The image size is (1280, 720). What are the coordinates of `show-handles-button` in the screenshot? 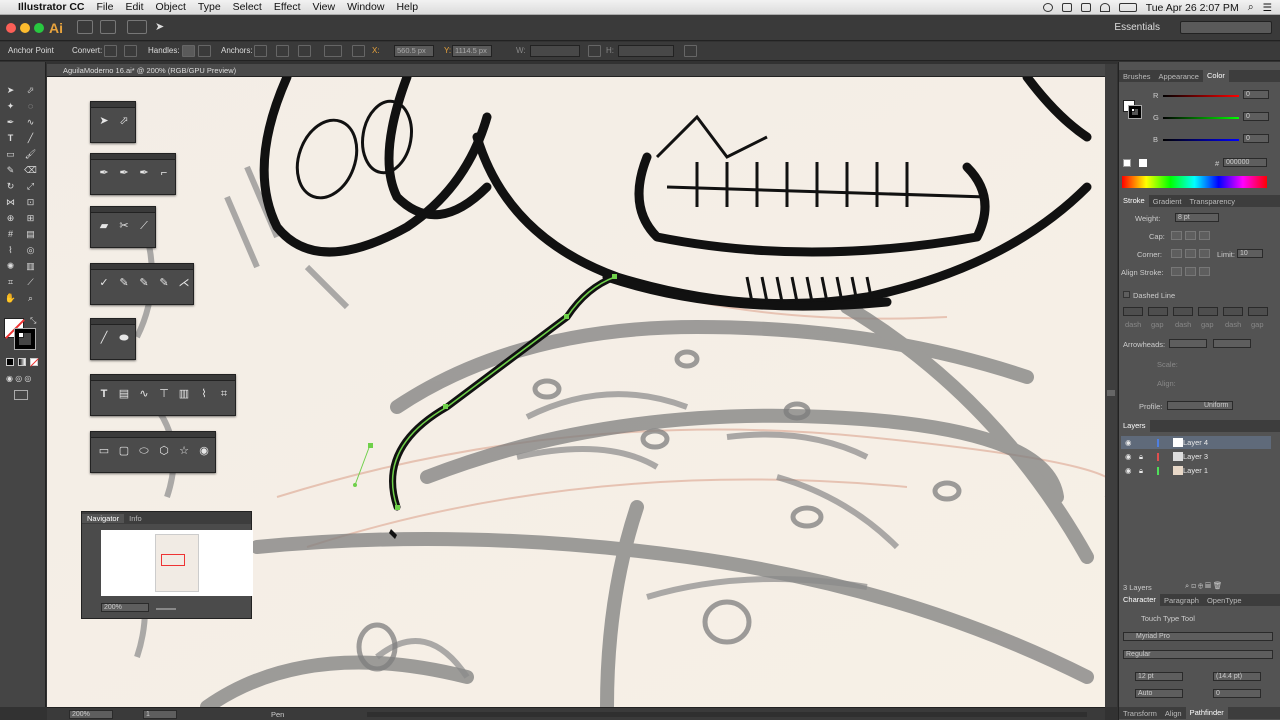 It's located at (188, 51).